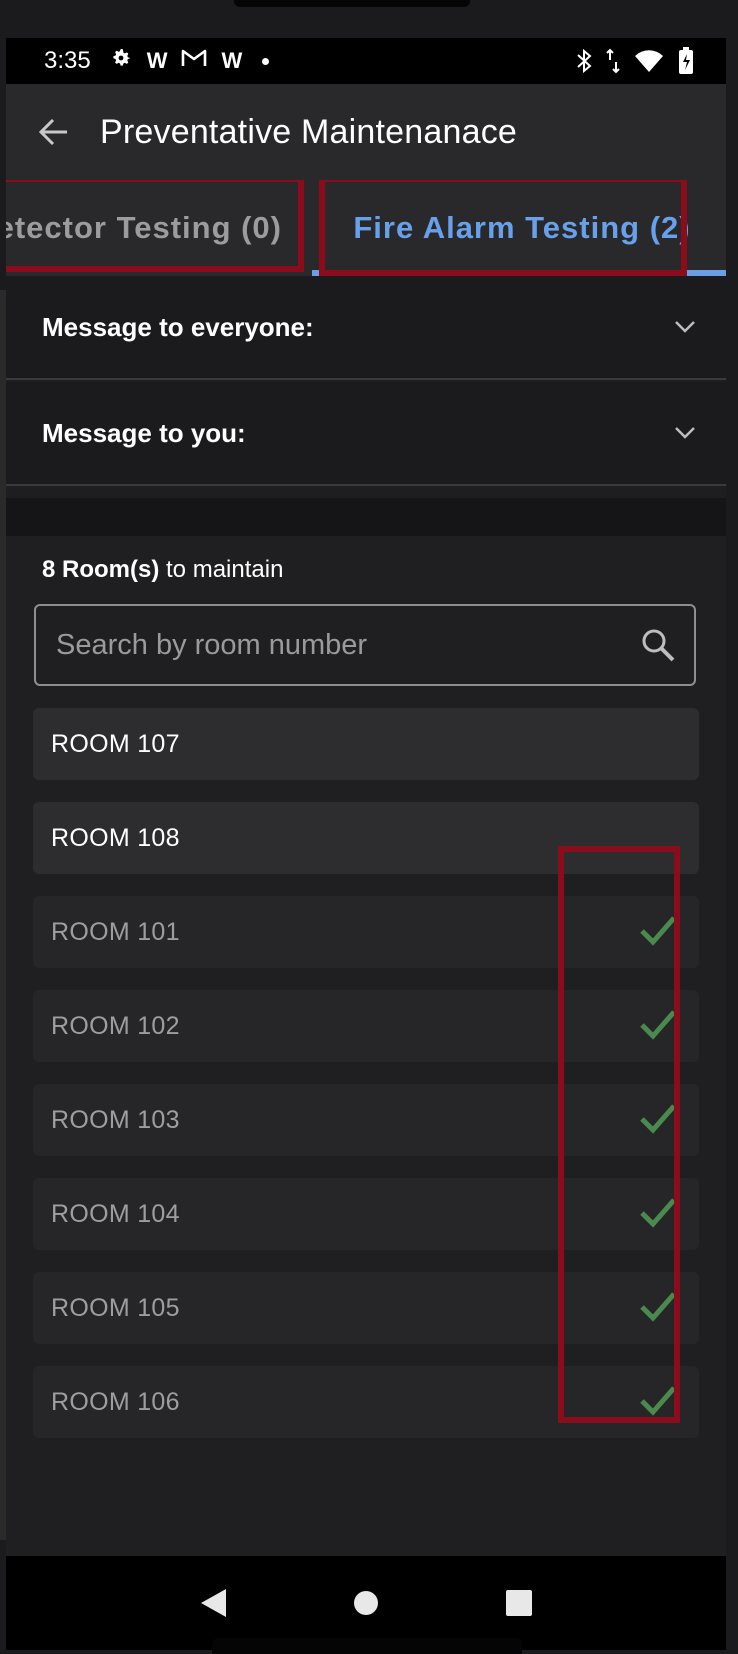 Image resolution: width=738 pixels, height=1654 pixels. I want to click on bluetooth-icon, so click(584, 63).